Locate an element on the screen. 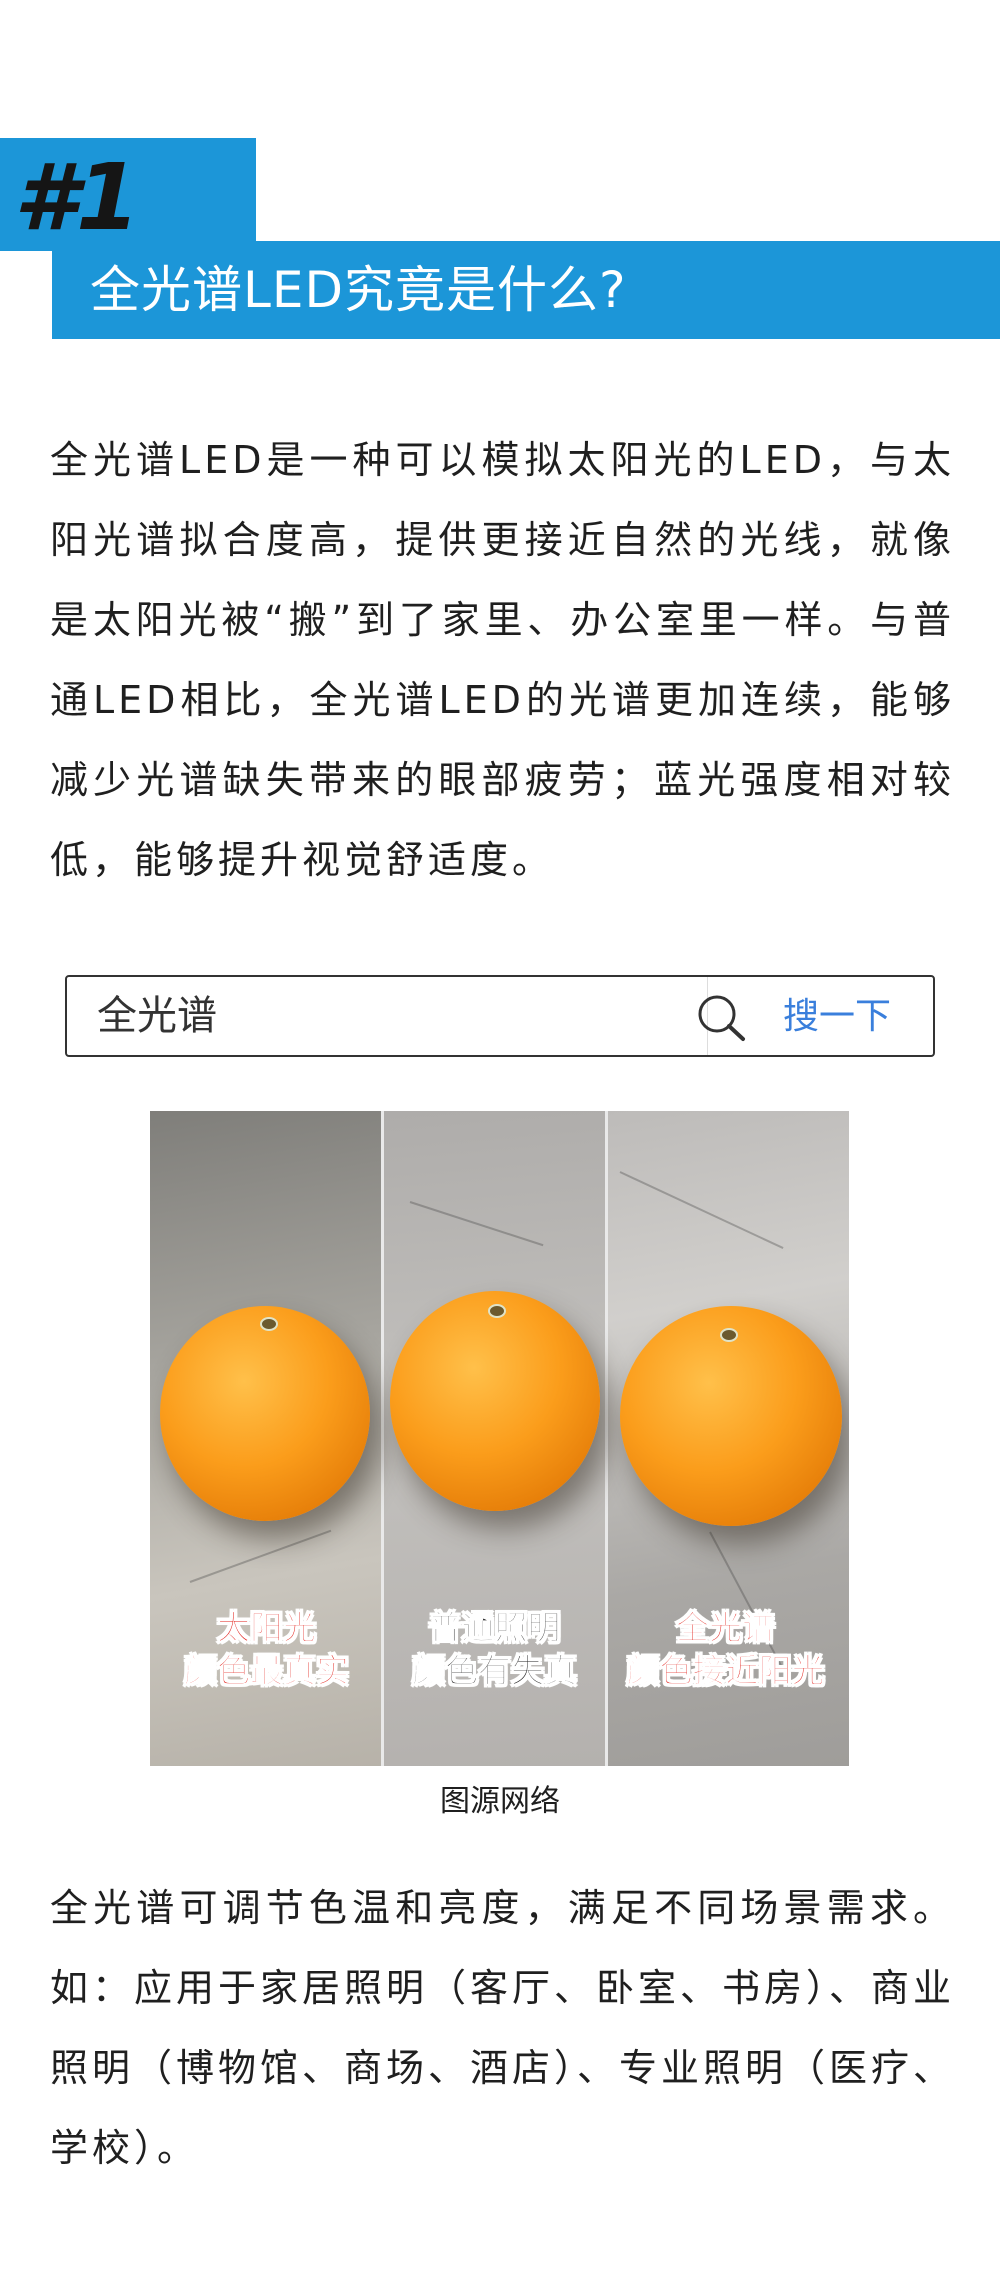 Image resolution: width=1000 pixels, height=2272 pixels. search-input: 全光谱 is located at coordinates (157, 1016).